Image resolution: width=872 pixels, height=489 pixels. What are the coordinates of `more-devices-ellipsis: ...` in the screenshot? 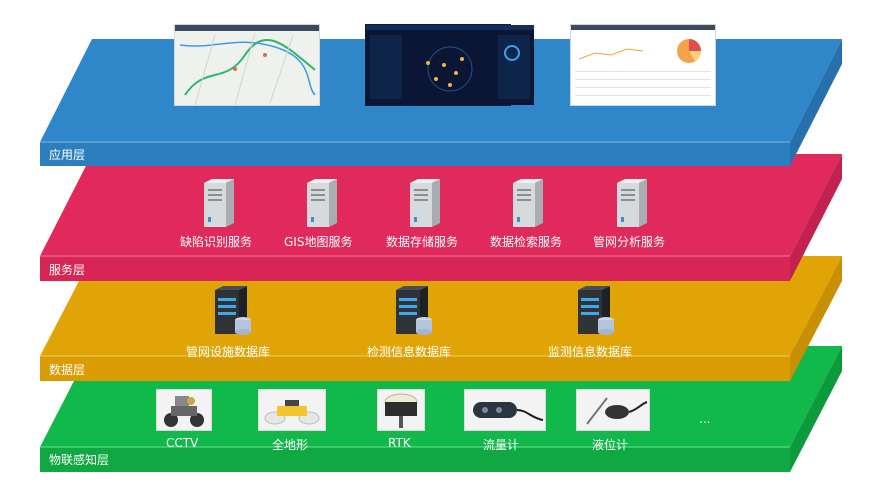 It's located at (705, 419).